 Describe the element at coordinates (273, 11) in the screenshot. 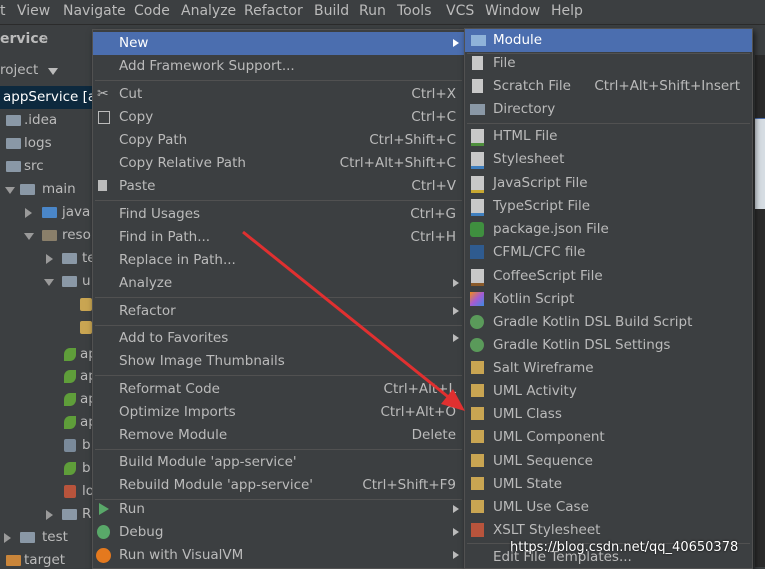

I see `menu-refactor: Refactor` at that location.